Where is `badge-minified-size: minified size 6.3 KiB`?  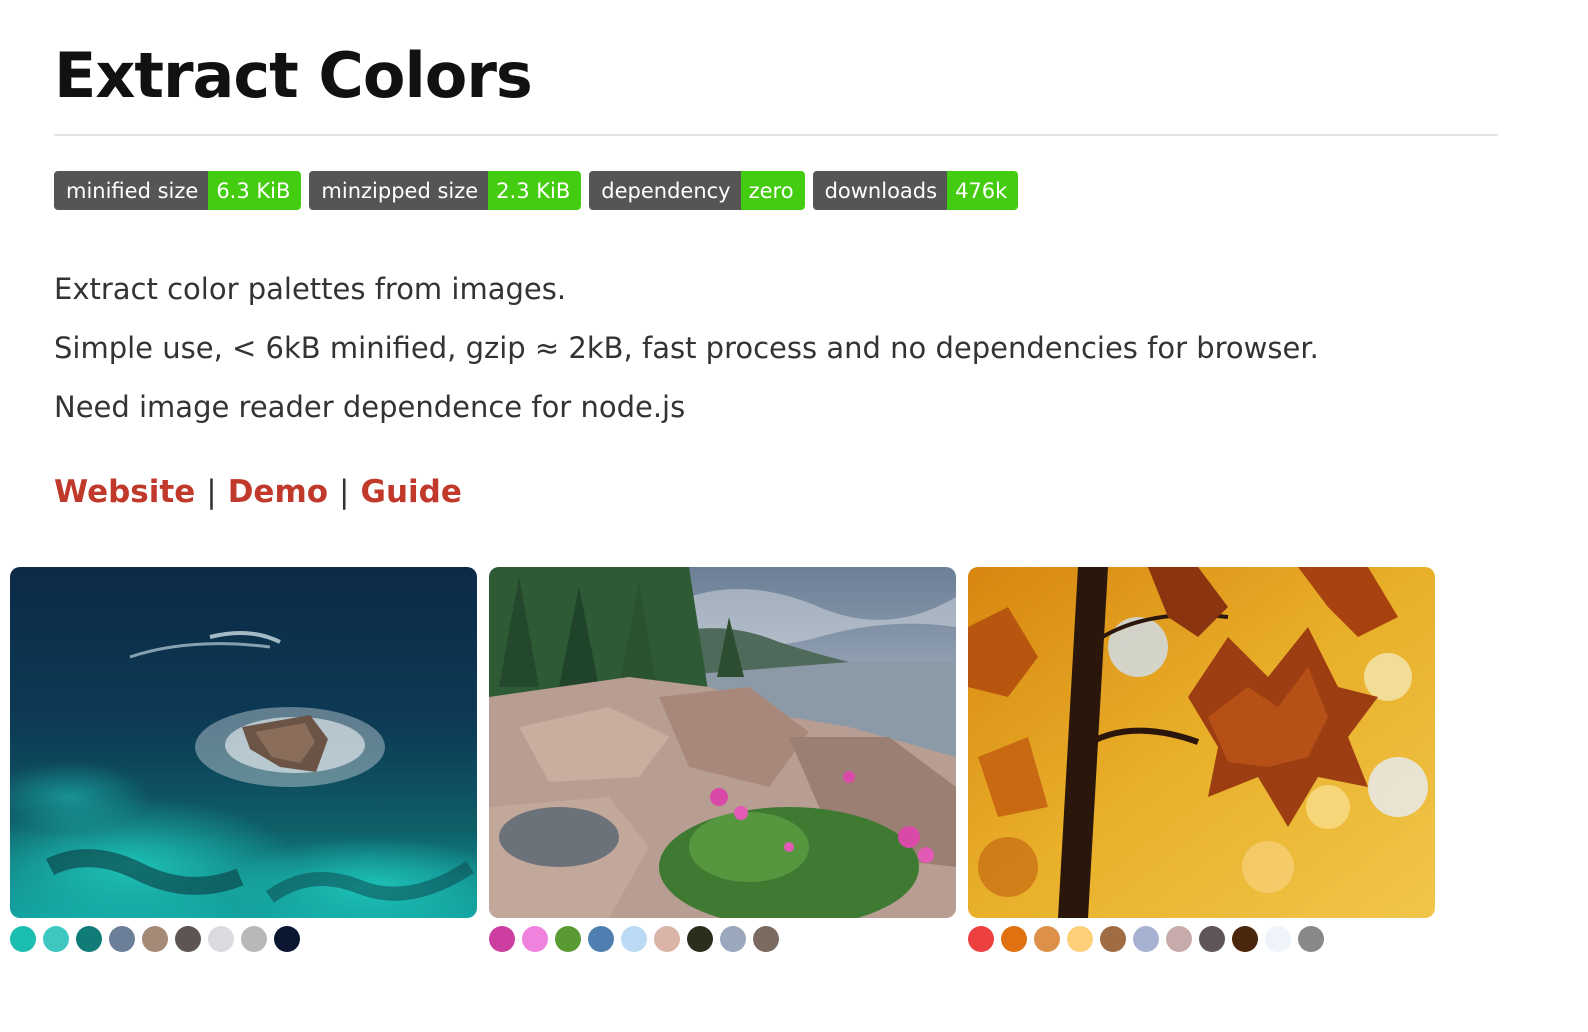
badge-minified-size: minified size 6.3 KiB is located at coordinates (178, 190).